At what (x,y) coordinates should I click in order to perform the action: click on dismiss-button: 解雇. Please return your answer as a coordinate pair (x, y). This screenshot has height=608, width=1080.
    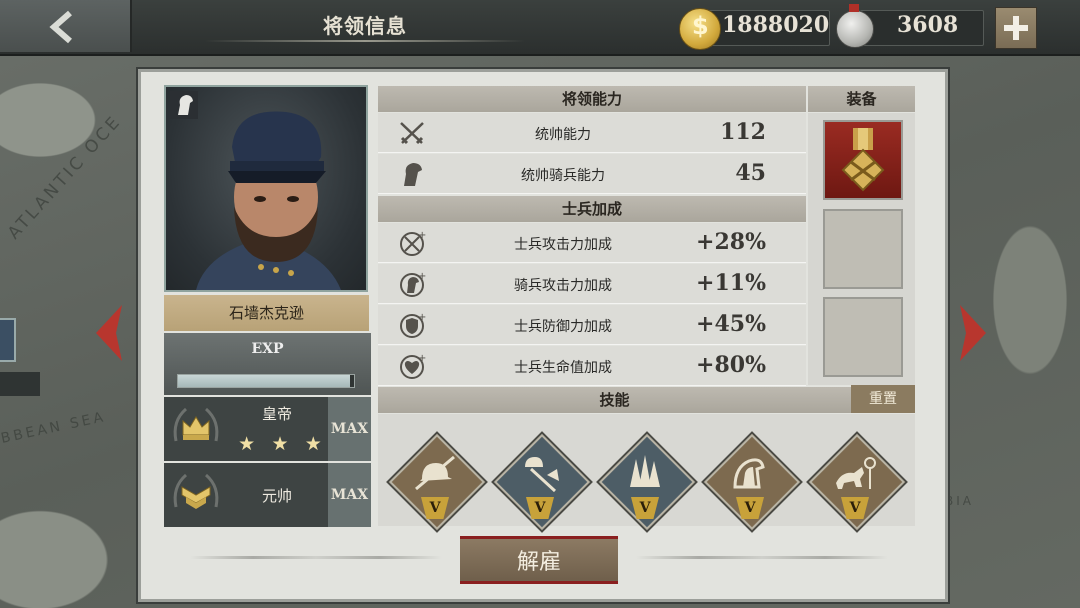
    Looking at the image, I should click on (539, 560).